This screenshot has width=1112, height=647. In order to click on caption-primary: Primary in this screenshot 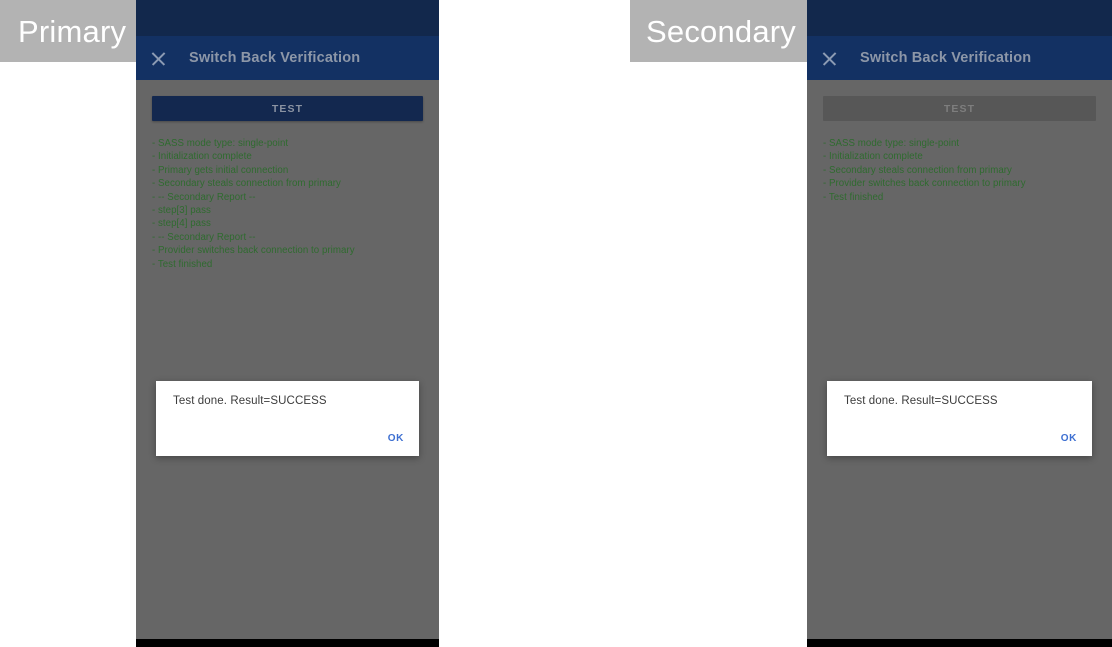, I will do `click(68, 31)`.